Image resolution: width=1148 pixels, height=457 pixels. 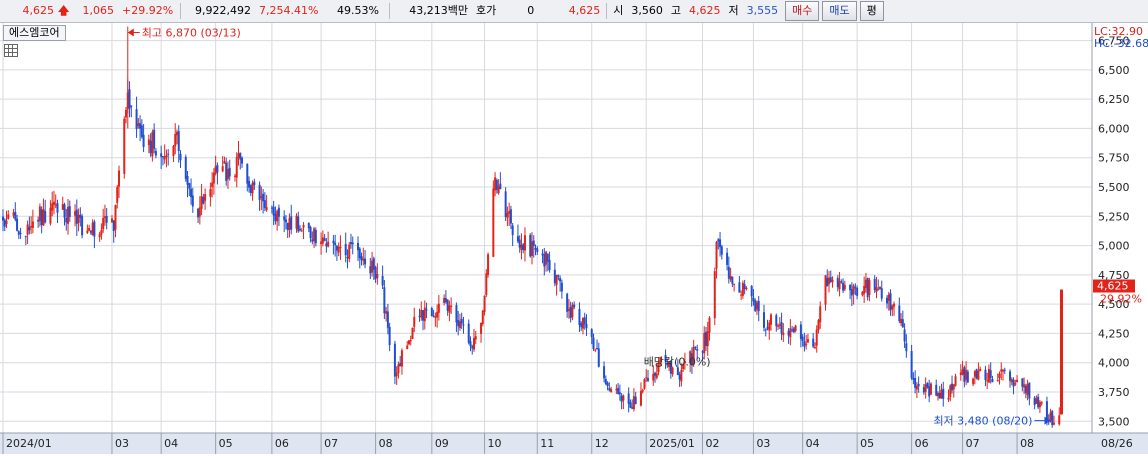 What do you see at coordinates (1121, 299) in the screenshot?
I see `pct-tag: 29.92%` at bounding box center [1121, 299].